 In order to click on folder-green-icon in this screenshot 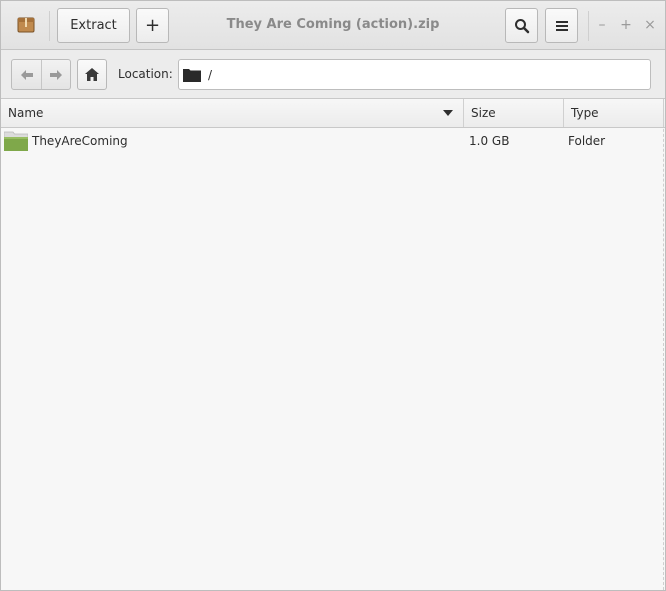, I will do `click(16, 141)`.